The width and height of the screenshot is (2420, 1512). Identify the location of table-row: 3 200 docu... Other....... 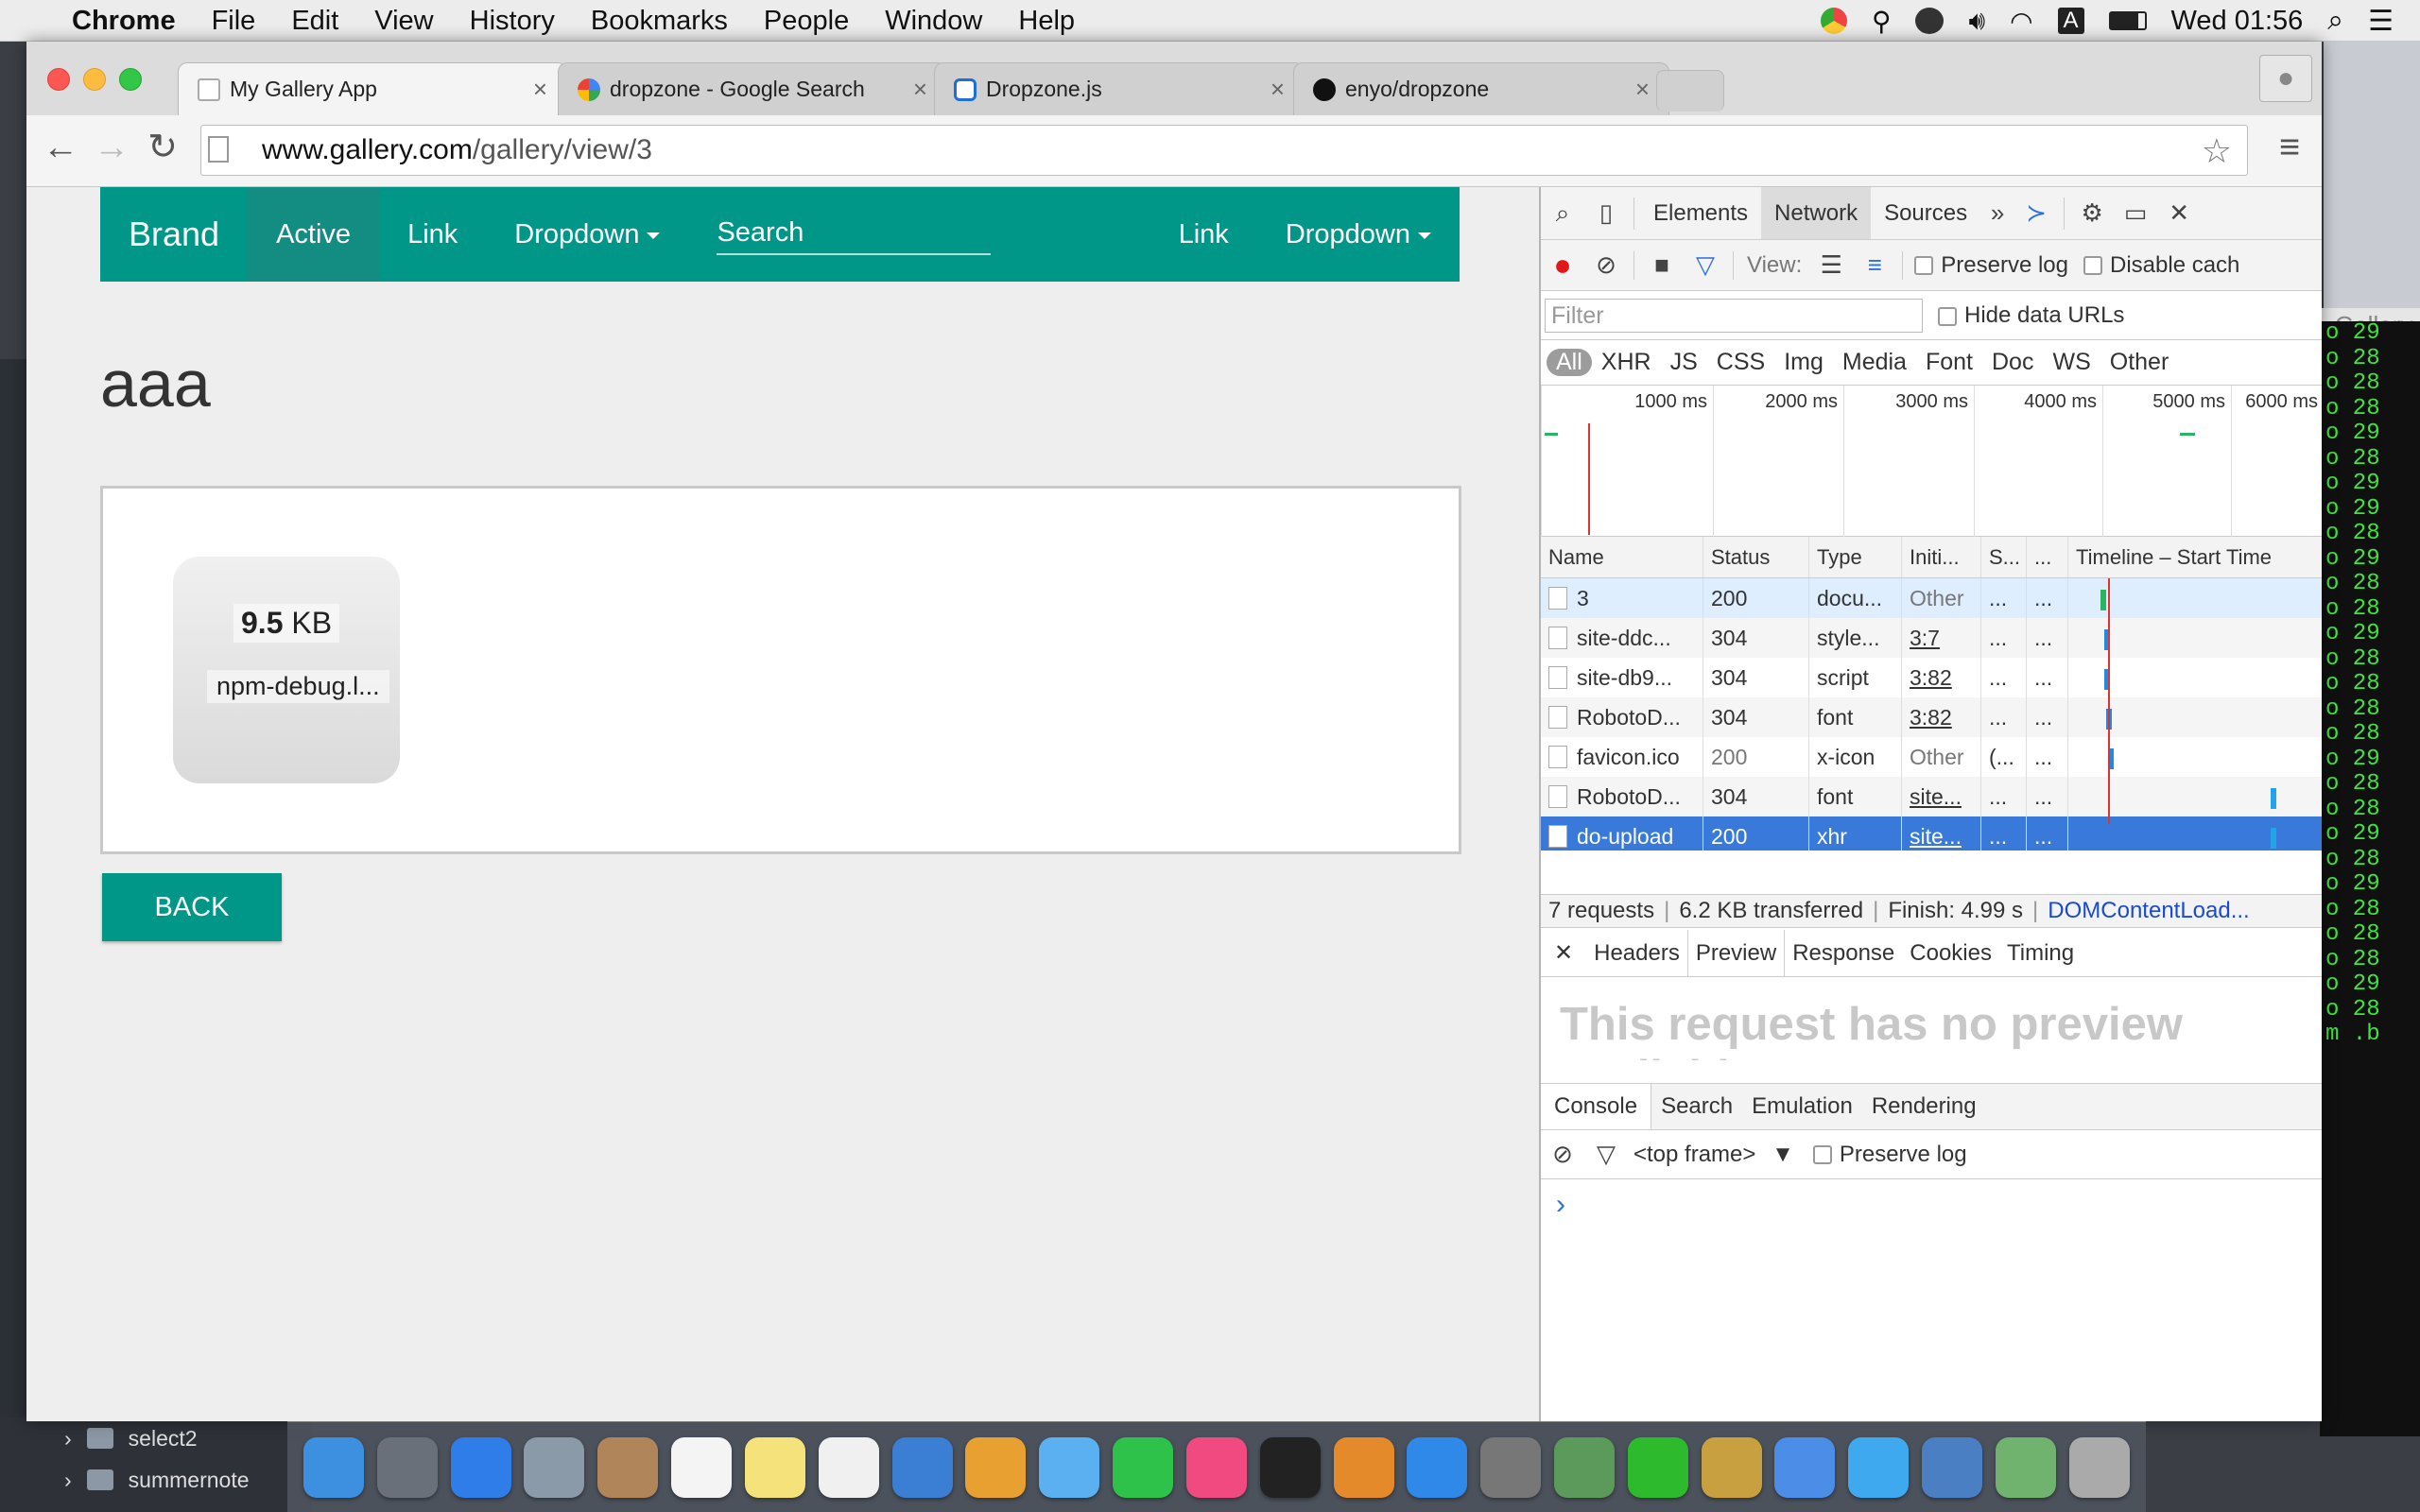
(1931, 598).